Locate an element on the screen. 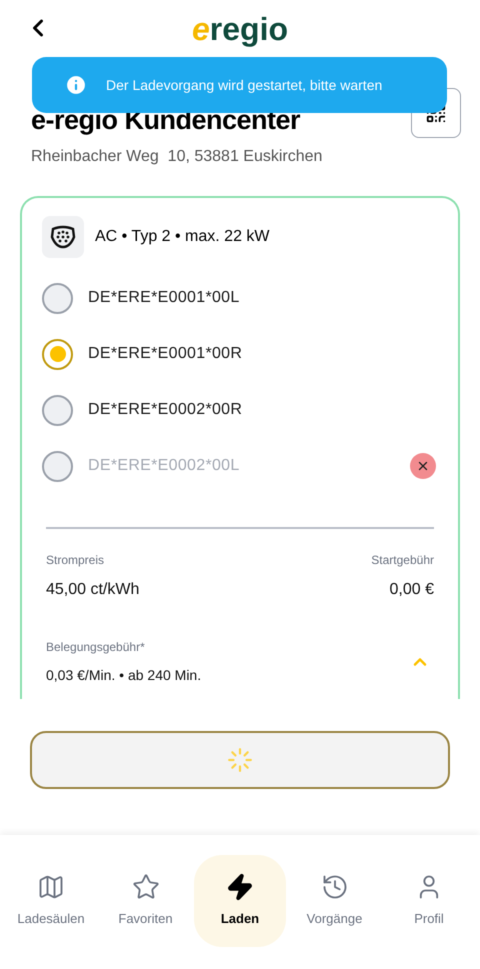  toast-message: Der Ladevorgang wird gestartet, bitte warten is located at coordinates (244, 85).